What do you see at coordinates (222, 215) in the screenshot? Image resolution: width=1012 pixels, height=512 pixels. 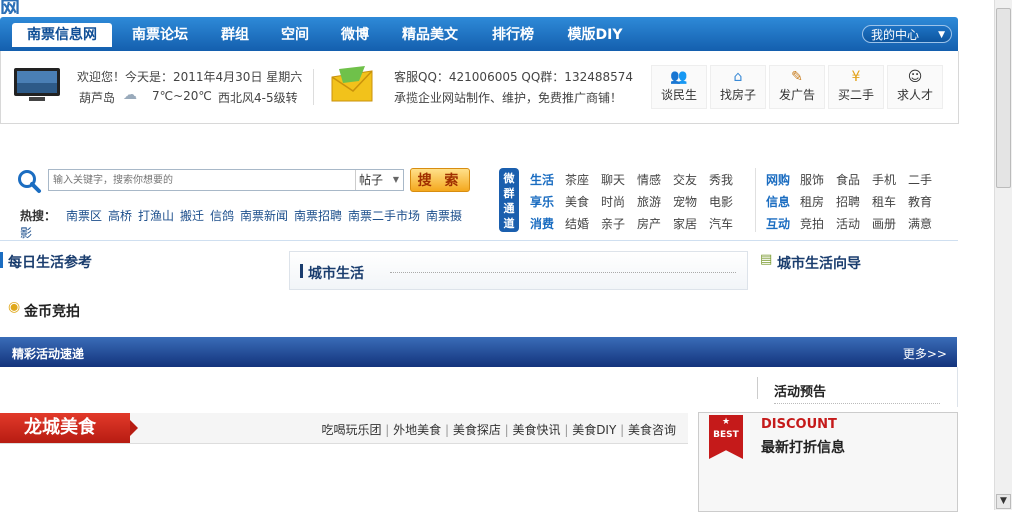 I see `hot-link: 信鸽` at bounding box center [222, 215].